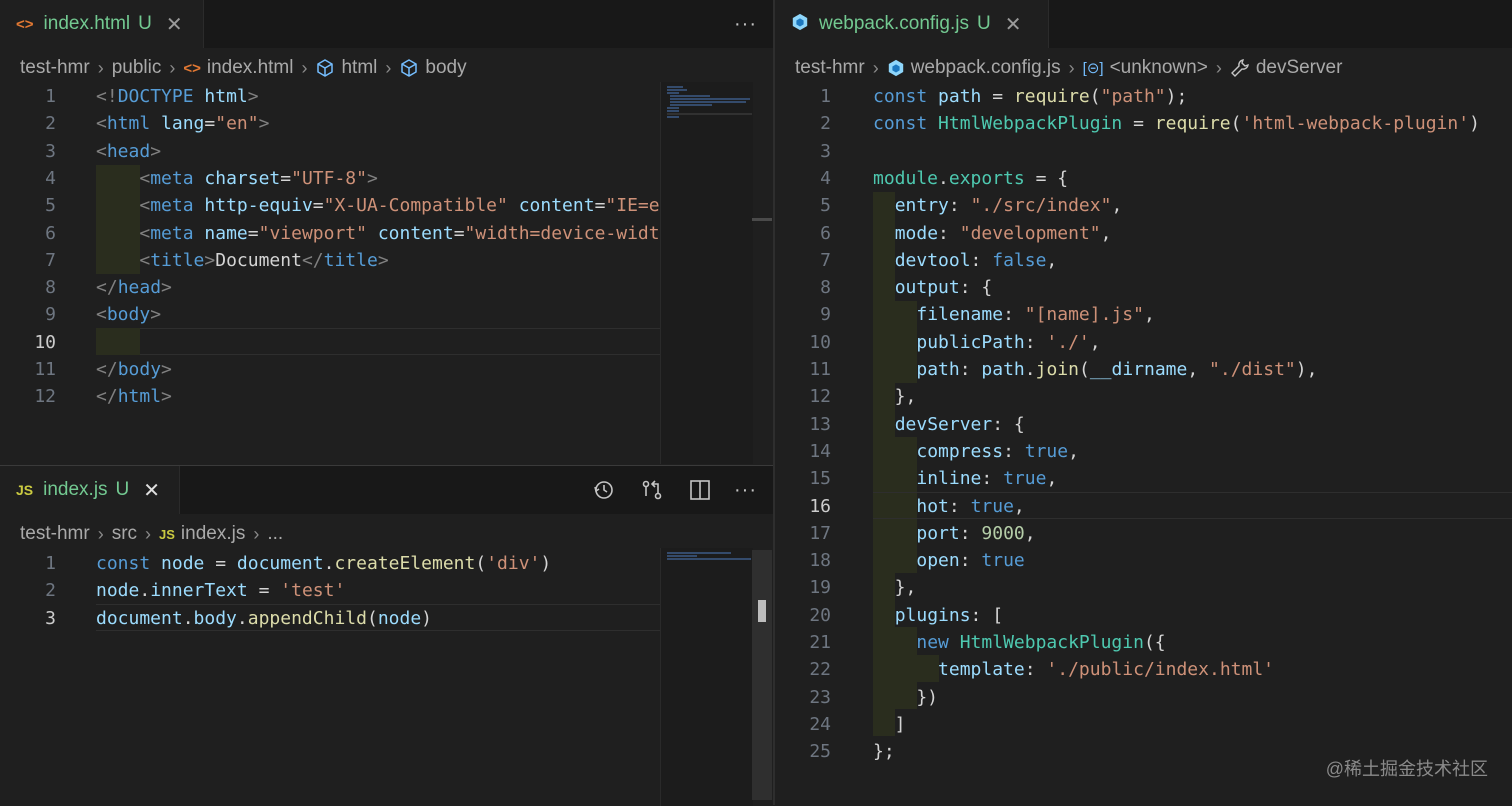 Image resolution: width=1512 pixels, height=806 pixels. What do you see at coordinates (1143, 451) in the screenshot?
I see `code-line: 14 compress: true,` at bounding box center [1143, 451].